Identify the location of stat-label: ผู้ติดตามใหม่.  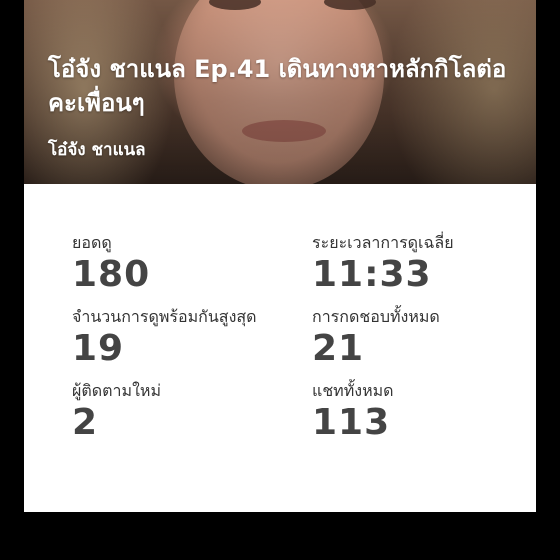
(116, 390).